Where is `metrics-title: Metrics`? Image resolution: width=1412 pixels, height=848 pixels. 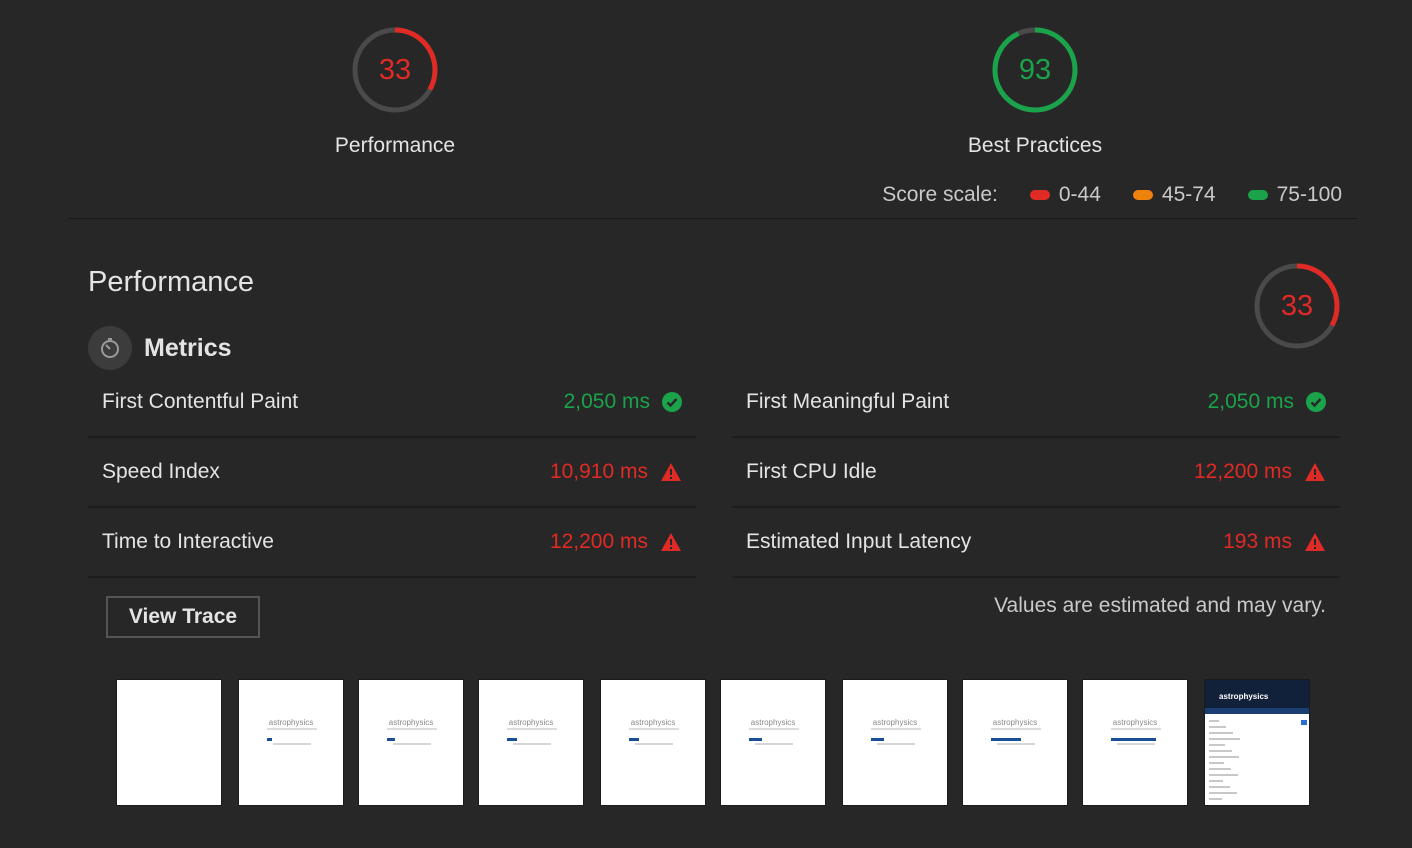
metrics-title: Metrics is located at coordinates (188, 347).